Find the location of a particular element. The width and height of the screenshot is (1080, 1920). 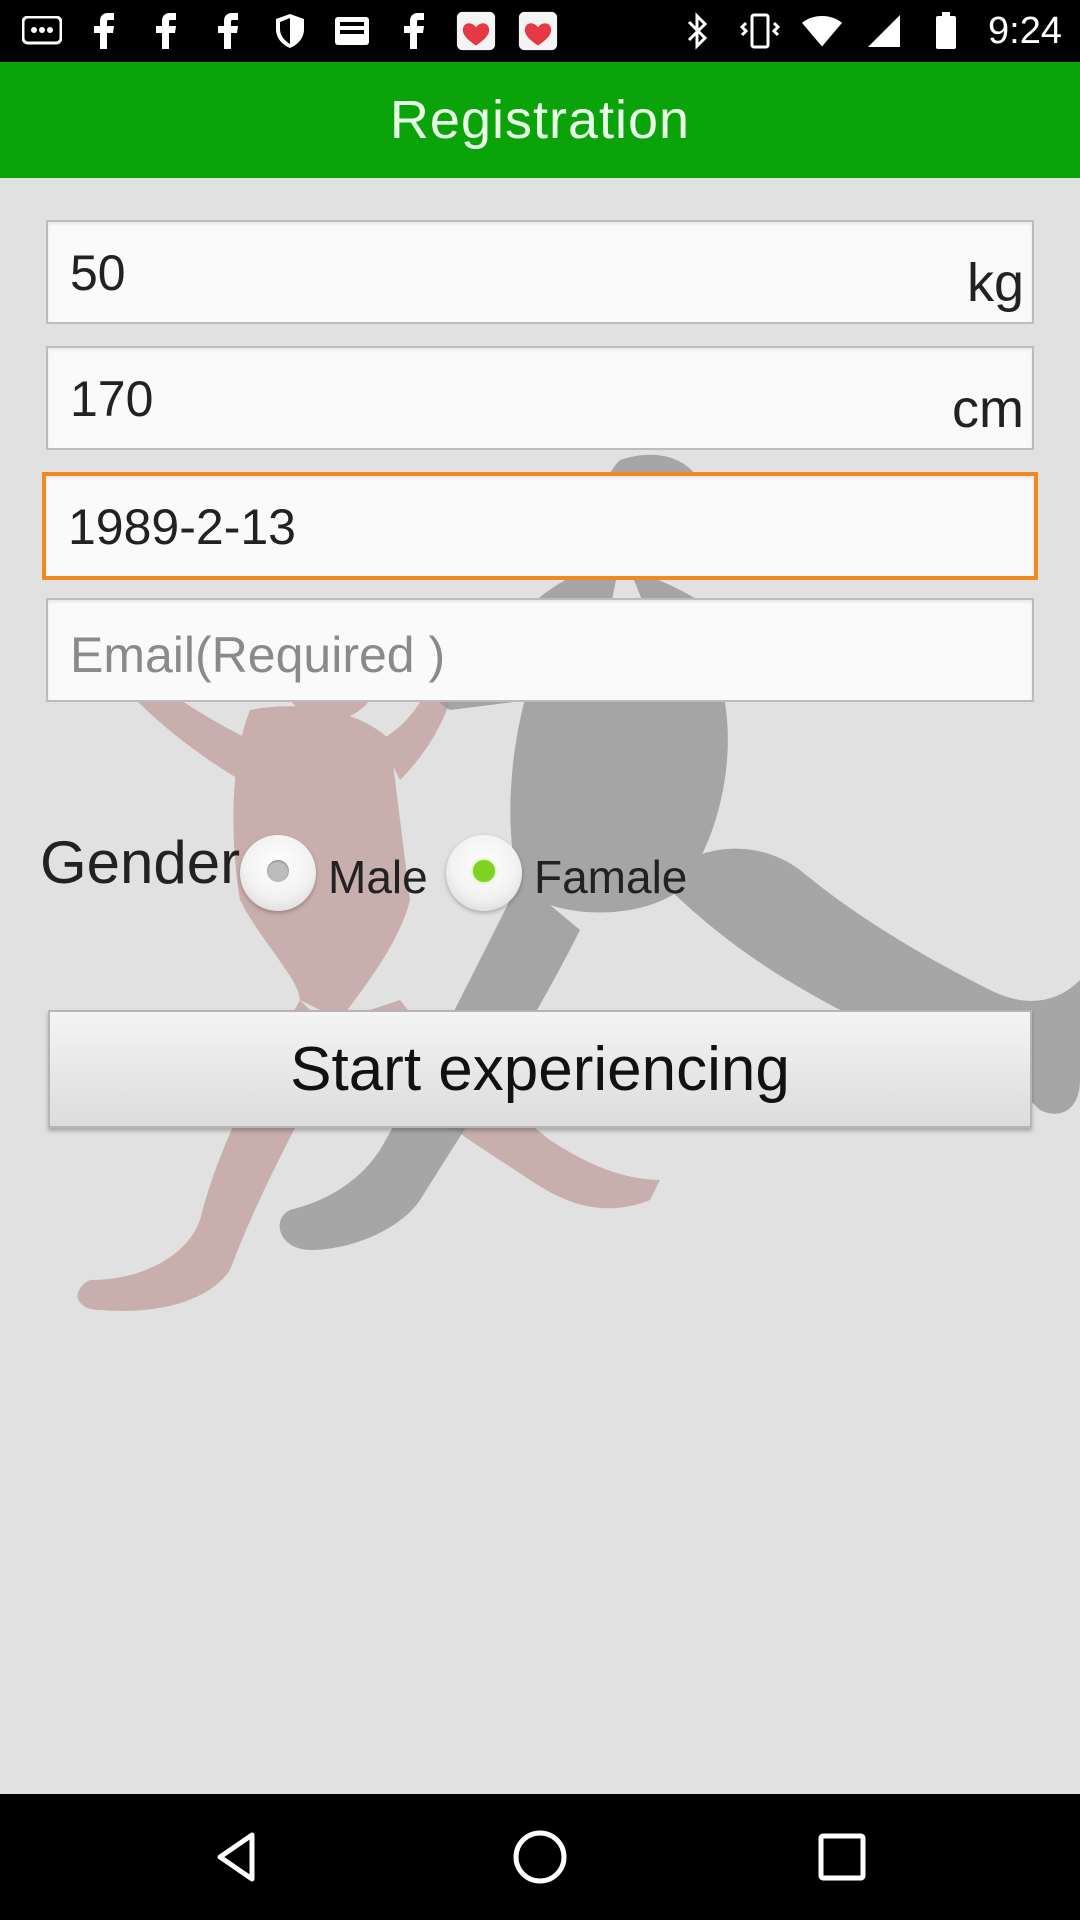

back-icon is located at coordinates (238, 1857).